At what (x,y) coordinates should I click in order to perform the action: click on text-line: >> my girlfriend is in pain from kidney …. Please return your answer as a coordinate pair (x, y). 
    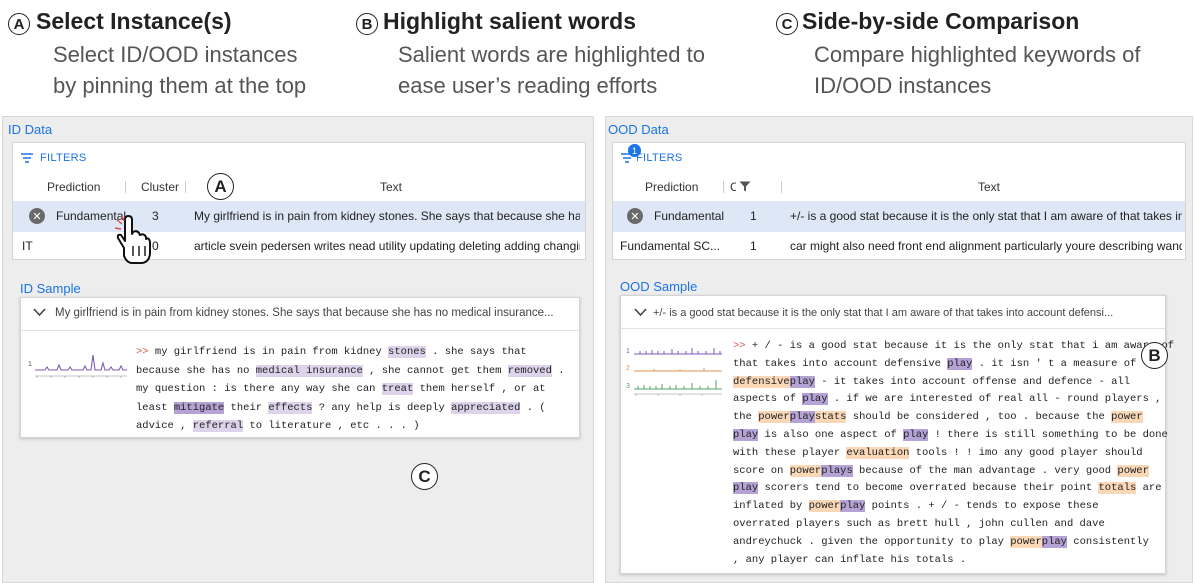
    Looking at the image, I should click on (350, 352).